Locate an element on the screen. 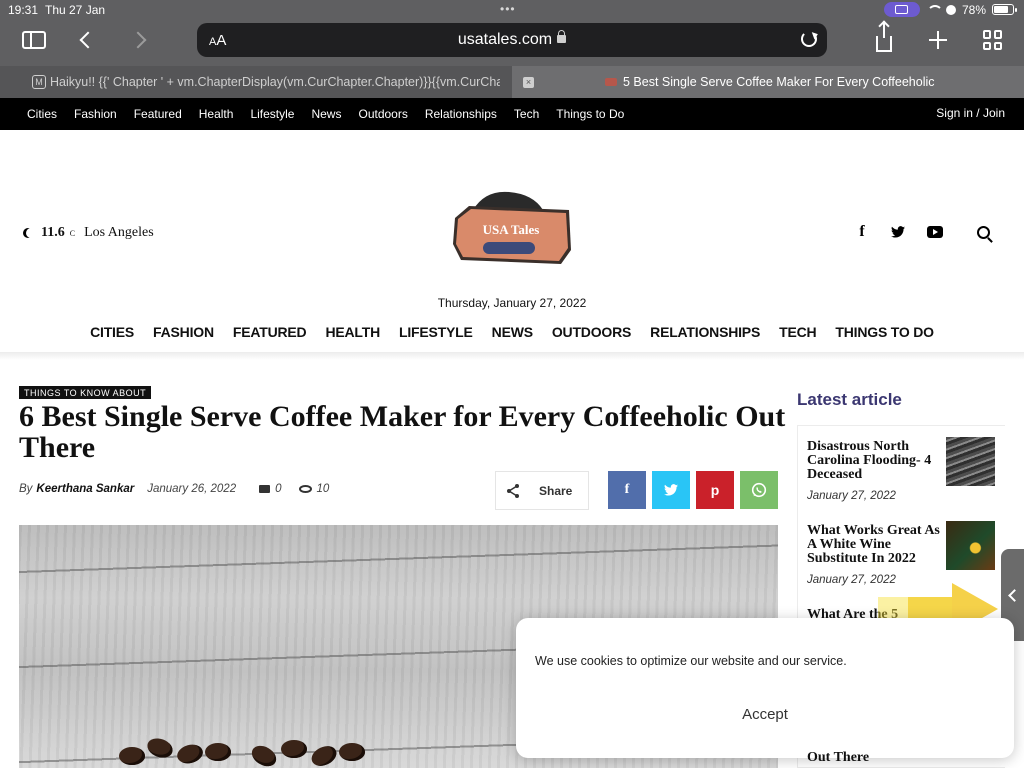  tab-favicon-icon: M is located at coordinates (39, 82).